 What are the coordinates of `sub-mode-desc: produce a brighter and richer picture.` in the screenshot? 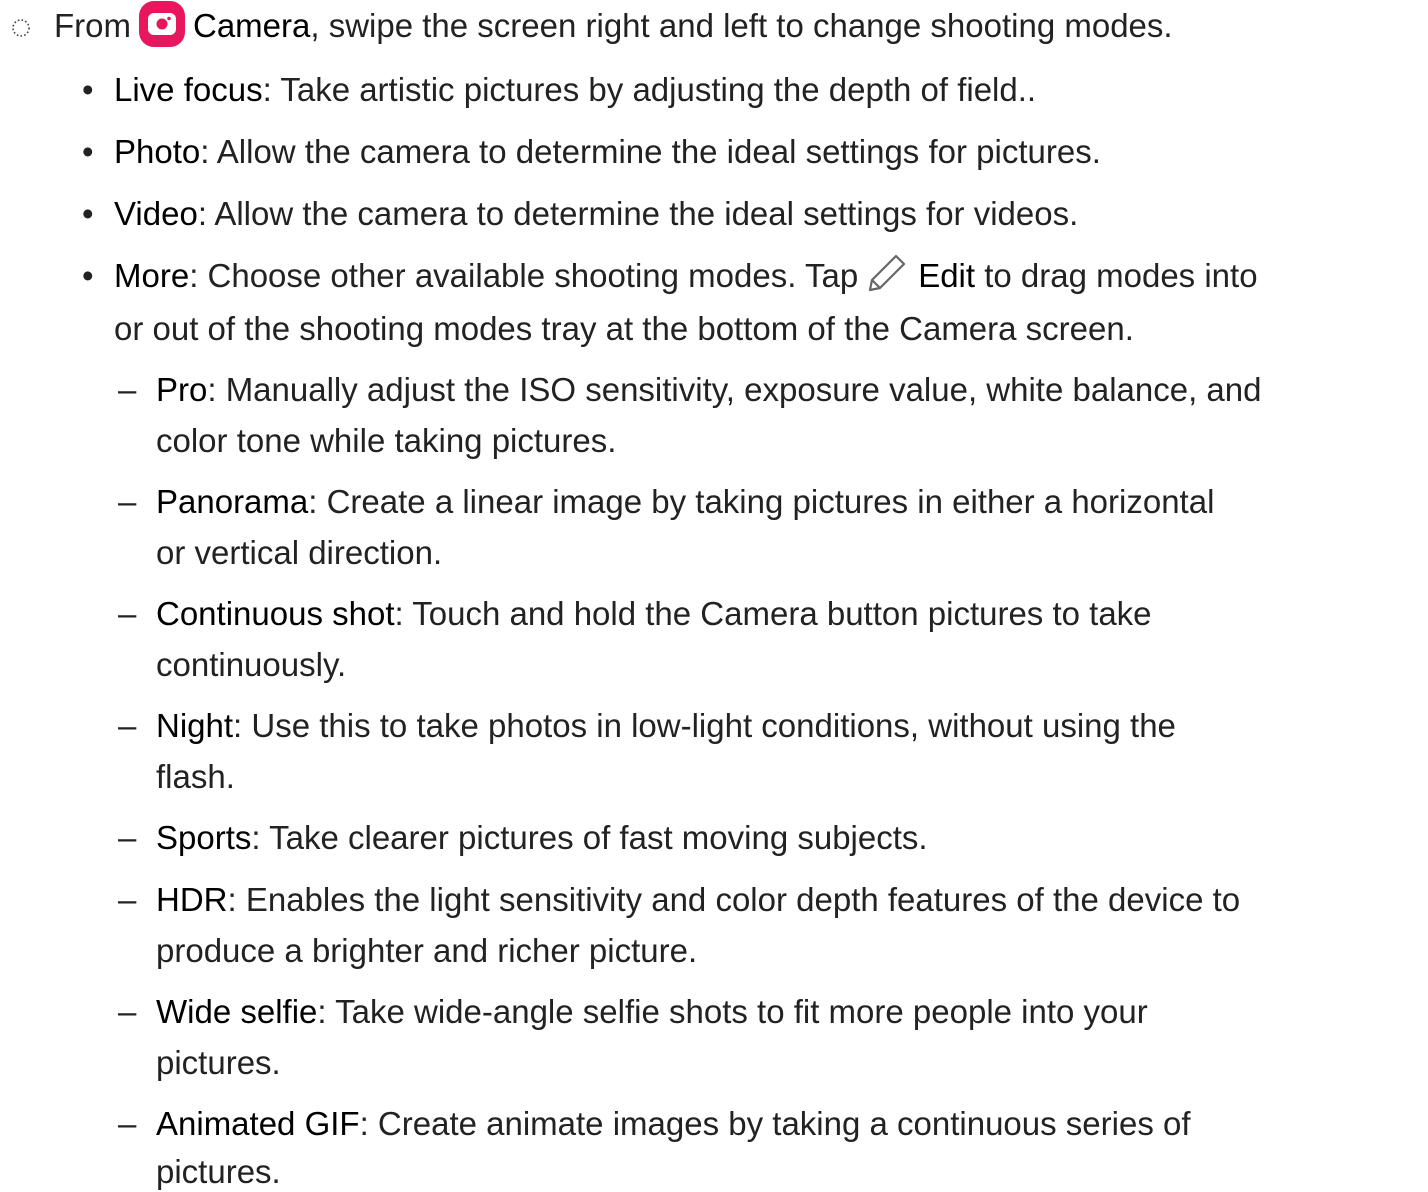 It's located at (427, 950).